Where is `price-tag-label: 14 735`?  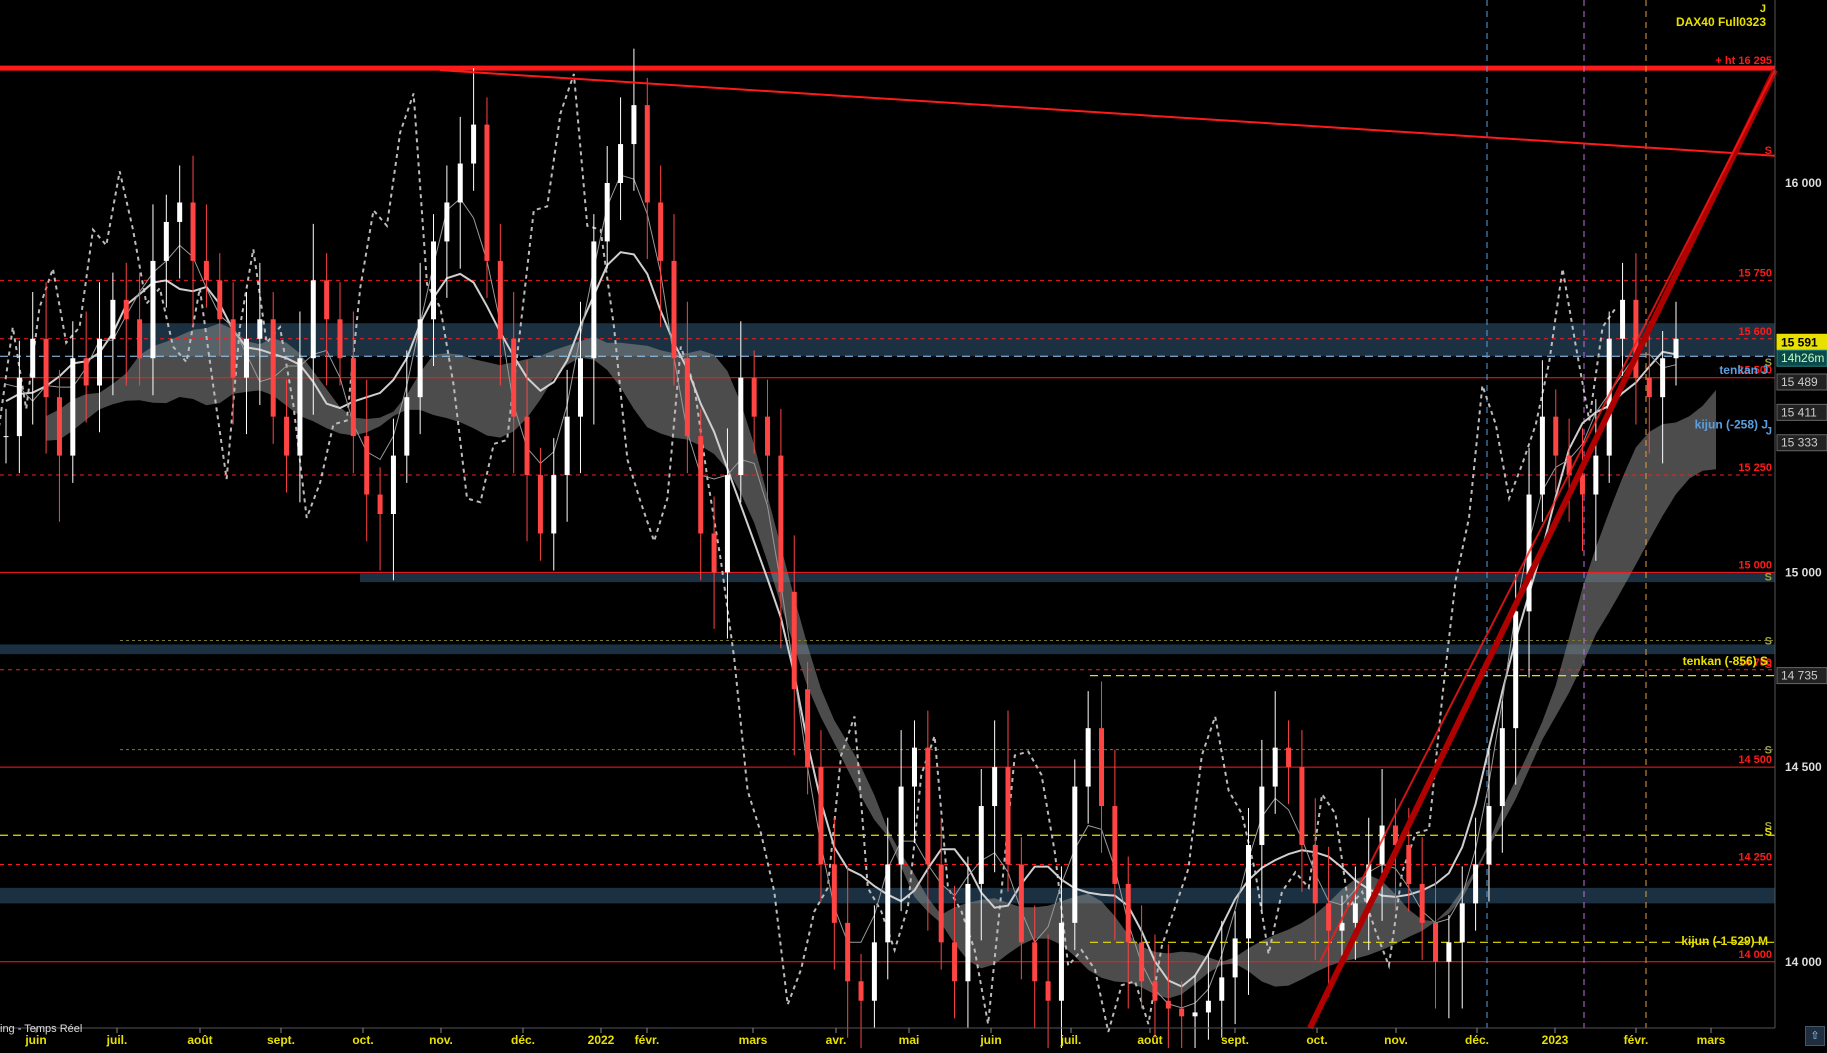 price-tag-label: 14 735 is located at coordinates (1799, 676).